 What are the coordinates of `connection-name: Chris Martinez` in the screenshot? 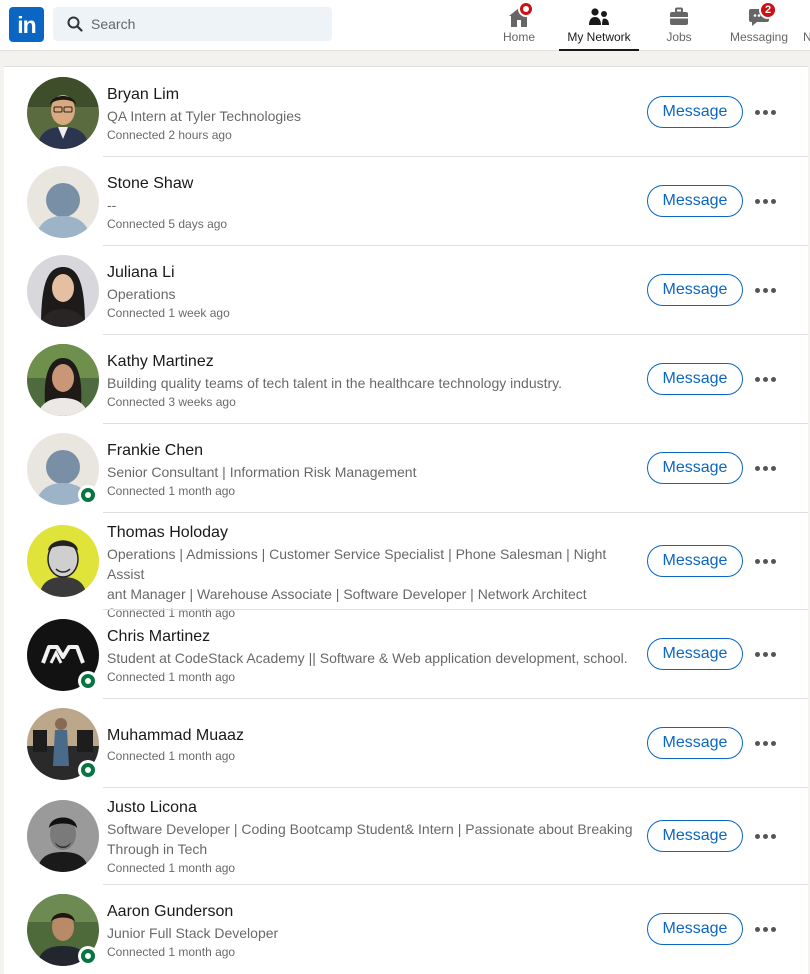 It's located at (372, 637).